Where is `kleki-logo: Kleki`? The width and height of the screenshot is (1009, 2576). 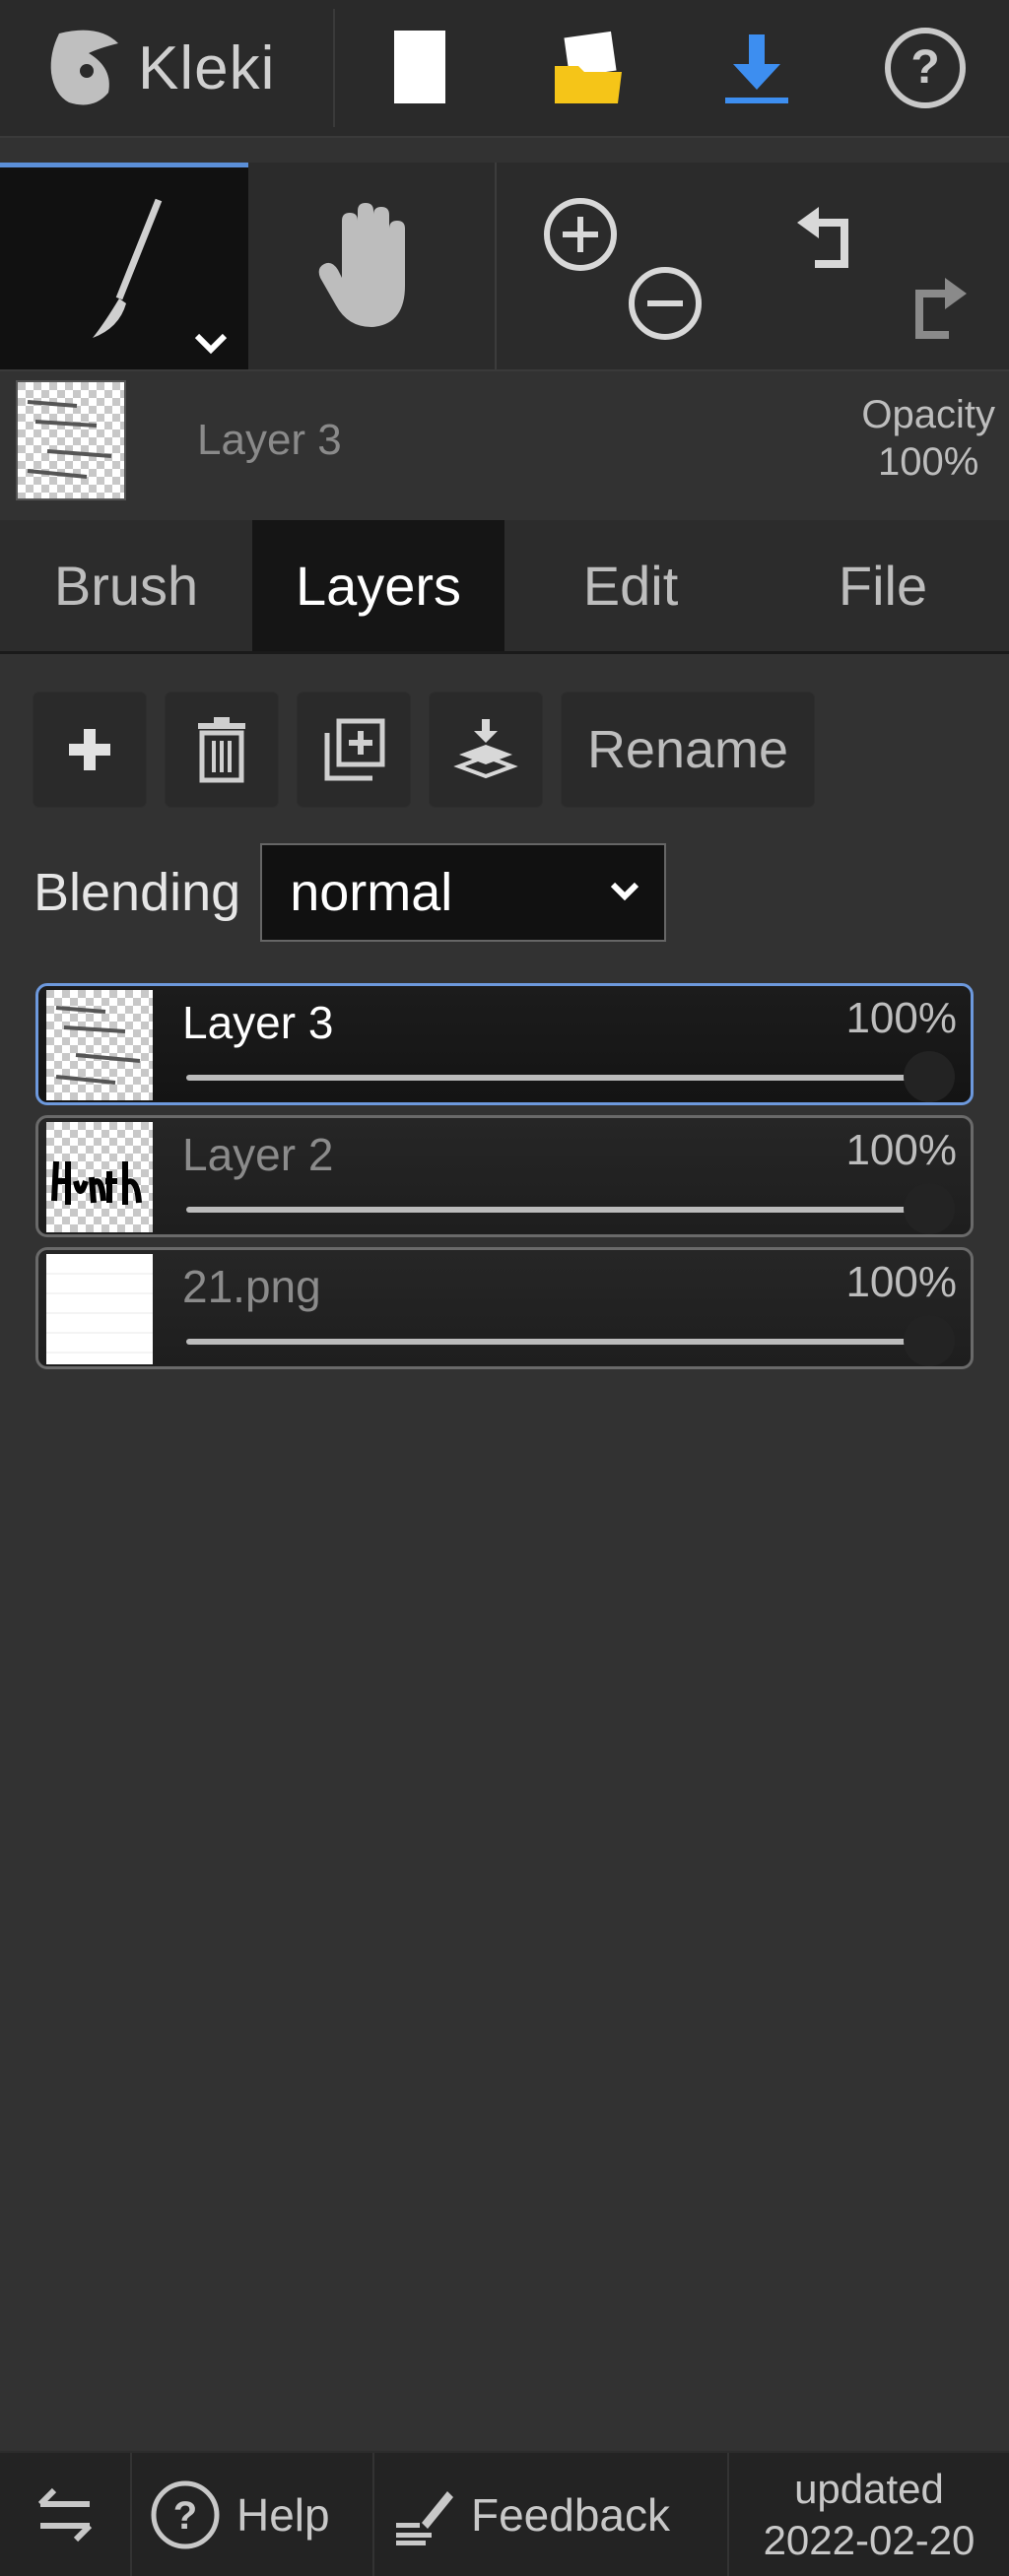 kleki-logo: Kleki is located at coordinates (167, 68).